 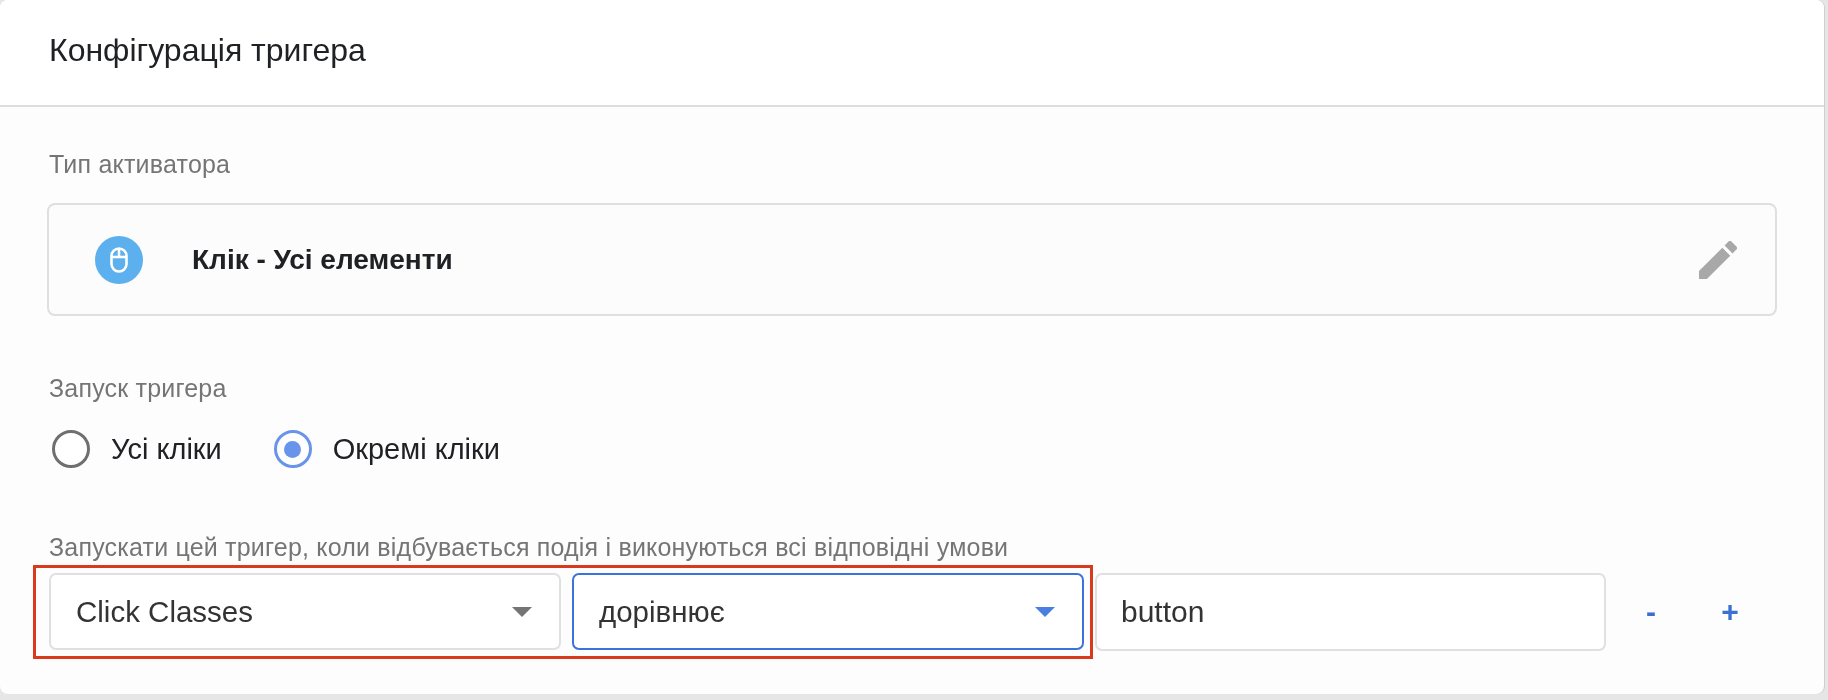 I want to click on add-button: +, so click(x=1730, y=612).